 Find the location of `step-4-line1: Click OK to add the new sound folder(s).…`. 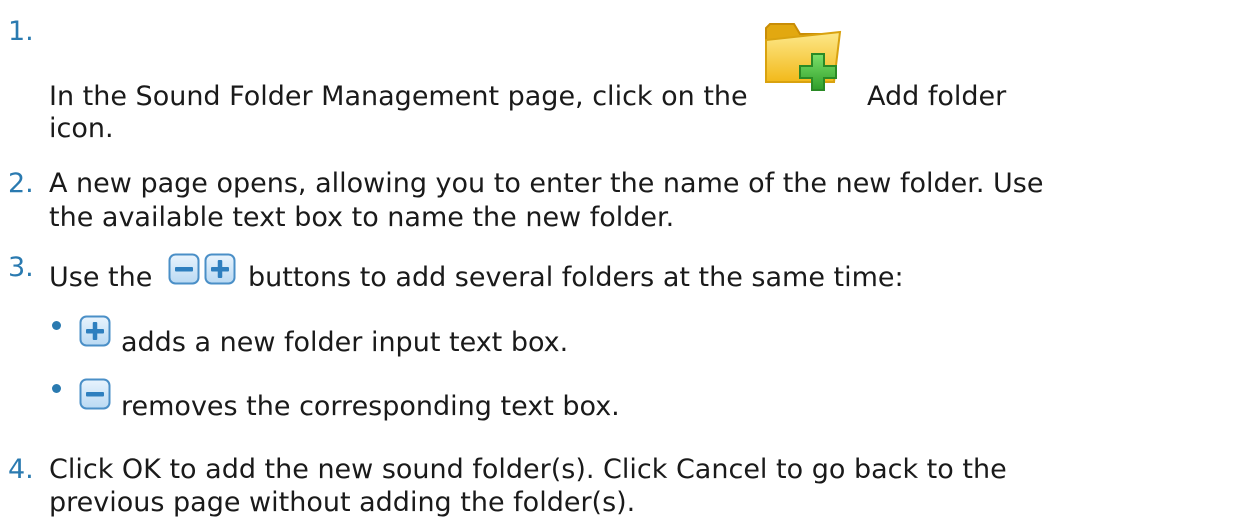

step-4-line1: Click OK to add the new sound folder(s).… is located at coordinates (528, 469).